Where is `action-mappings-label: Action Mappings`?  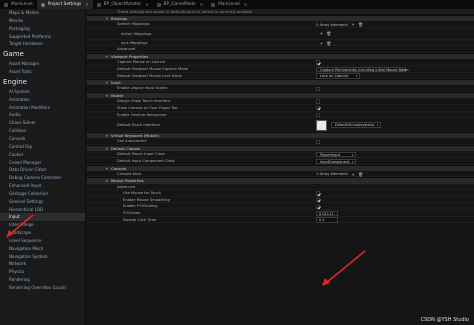 action-mappings-label: Action Mappings is located at coordinates (136, 33).